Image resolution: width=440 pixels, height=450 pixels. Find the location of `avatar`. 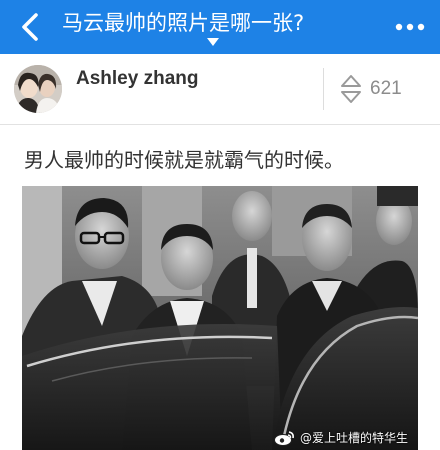

avatar is located at coordinates (38, 89).